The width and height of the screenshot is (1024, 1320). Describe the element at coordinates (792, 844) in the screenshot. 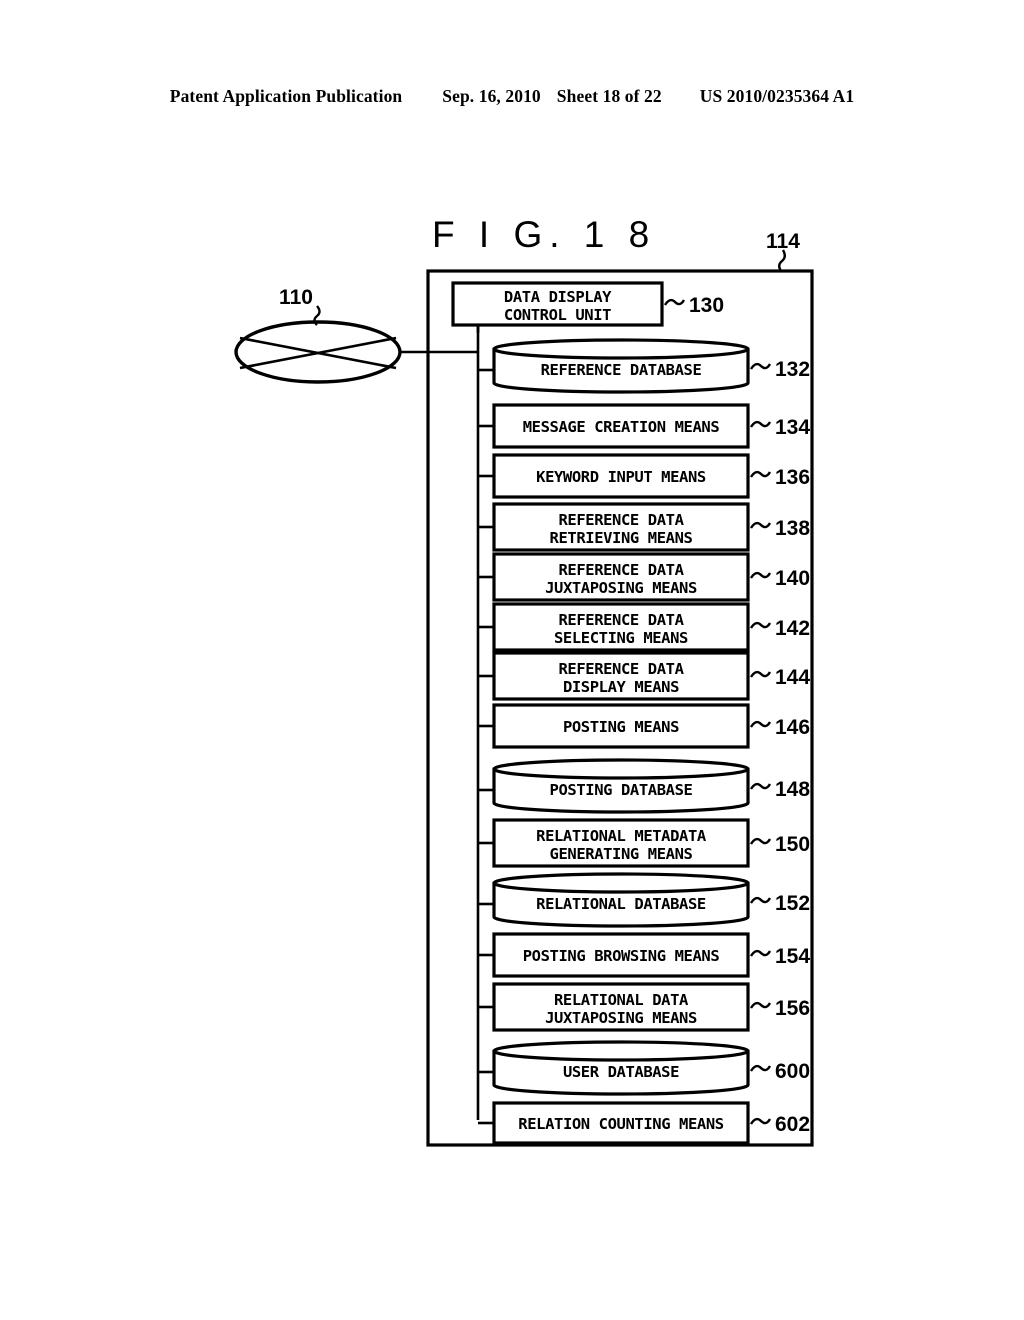

I see `ref-numeral-150: 150` at that location.